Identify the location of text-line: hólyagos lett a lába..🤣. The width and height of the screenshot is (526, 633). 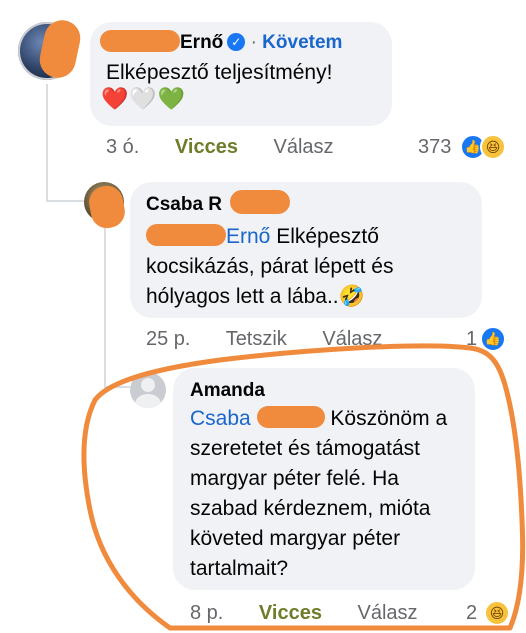
(255, 296).